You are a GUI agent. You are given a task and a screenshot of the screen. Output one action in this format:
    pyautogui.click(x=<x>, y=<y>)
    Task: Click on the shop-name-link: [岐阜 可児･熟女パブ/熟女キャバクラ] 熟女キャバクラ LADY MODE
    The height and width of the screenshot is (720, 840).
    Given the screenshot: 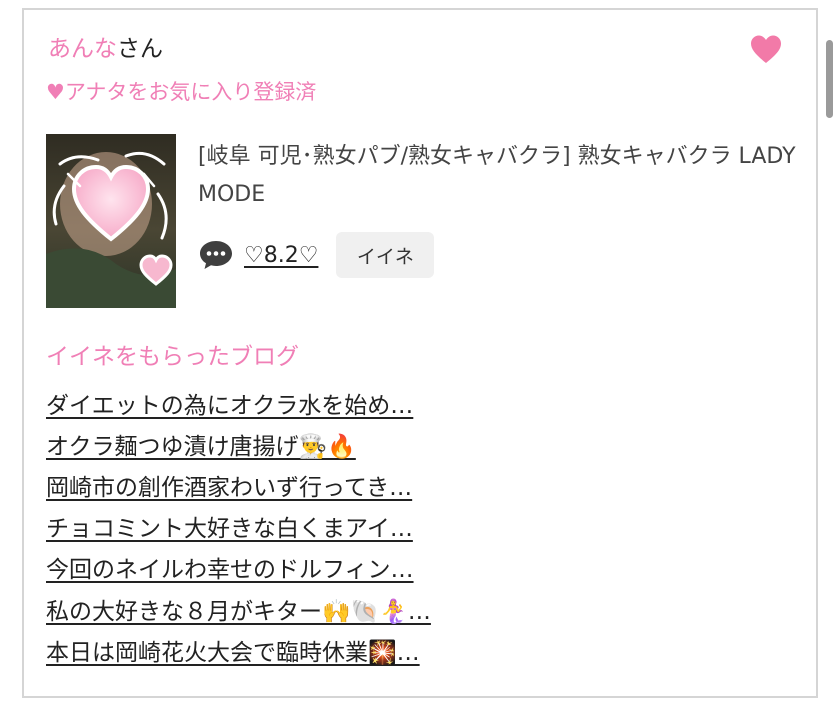 What is the action you would take?
    pyautogui.click(x=498, y=176)
    